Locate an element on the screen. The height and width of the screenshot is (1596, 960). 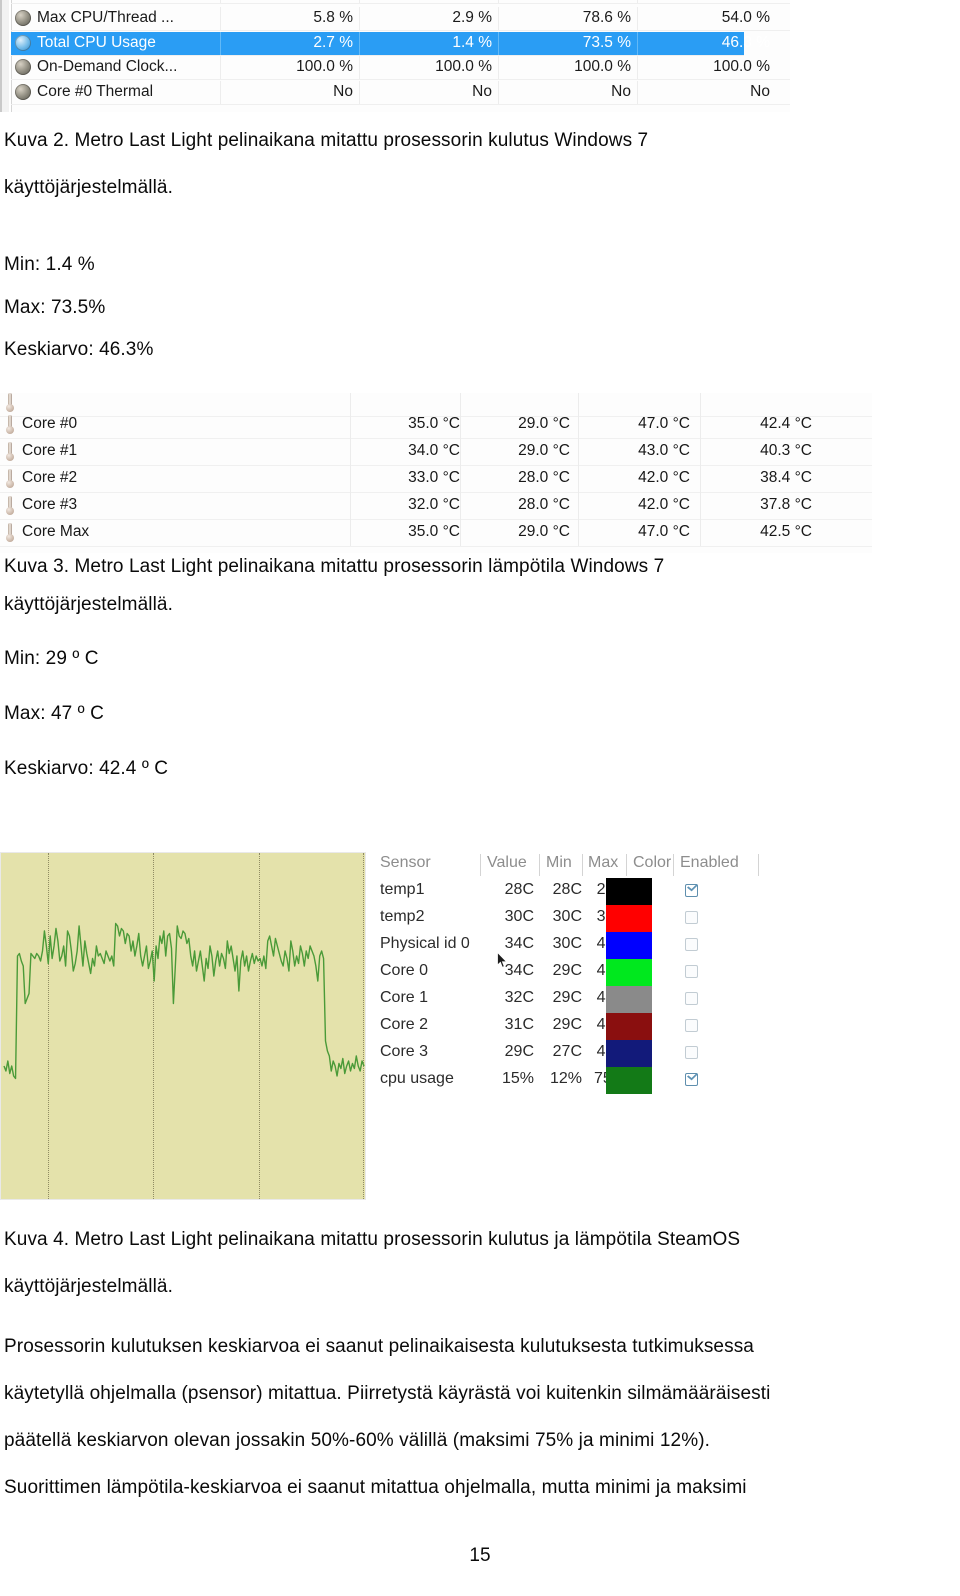
cpu-usage-graph is located at coordinates (183, 1026).